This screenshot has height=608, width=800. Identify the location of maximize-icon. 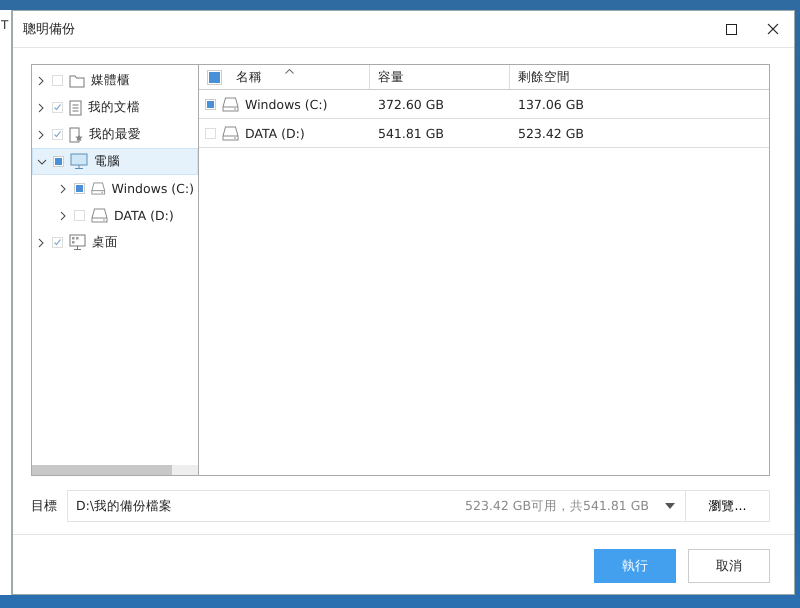
(731, 29).